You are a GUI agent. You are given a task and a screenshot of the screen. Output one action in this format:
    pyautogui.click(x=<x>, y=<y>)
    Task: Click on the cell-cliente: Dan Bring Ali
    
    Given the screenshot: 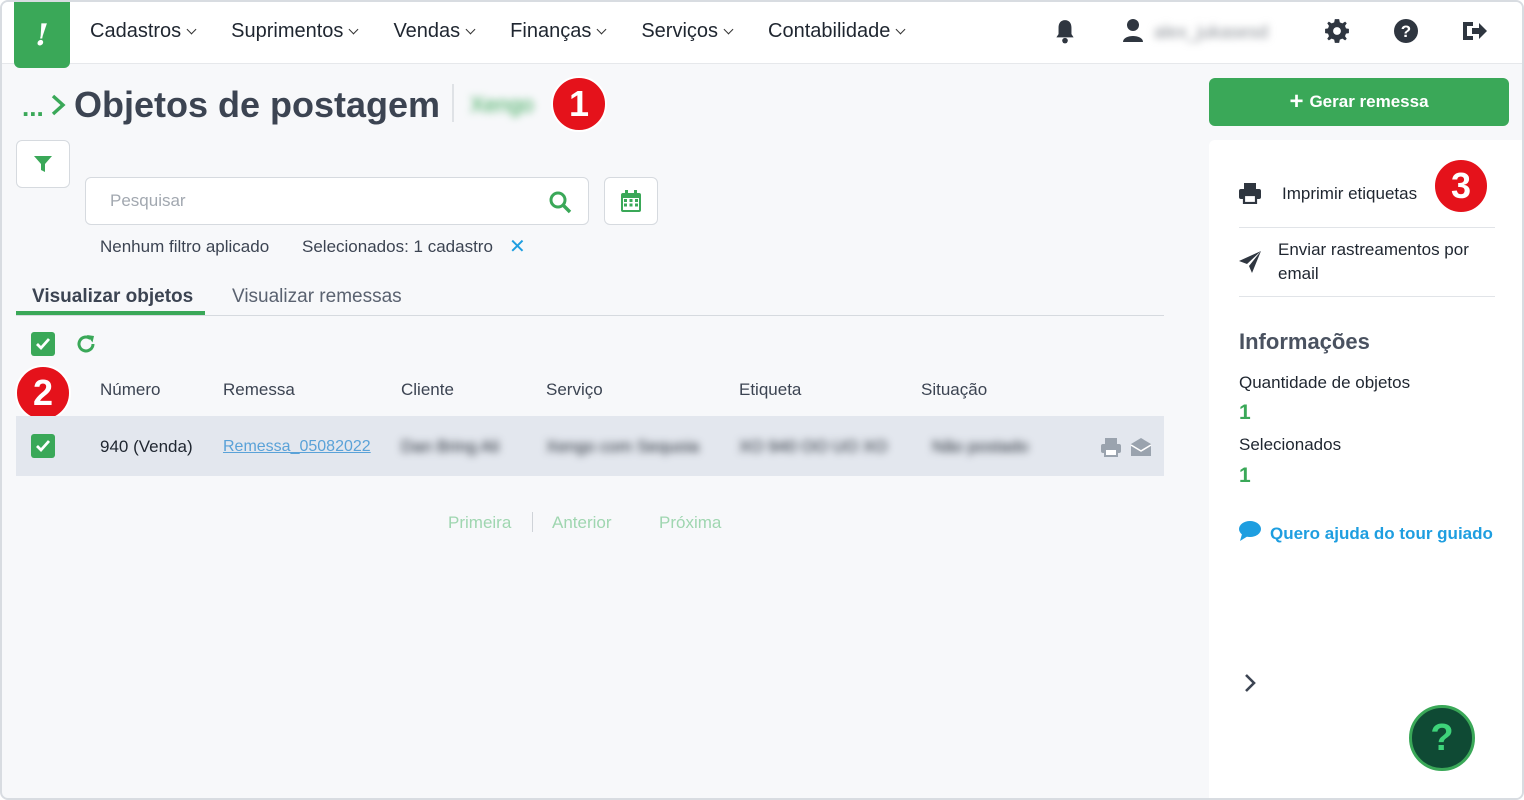 What is the action you would take?
    pyautogui.click(x=450, y=446)
    